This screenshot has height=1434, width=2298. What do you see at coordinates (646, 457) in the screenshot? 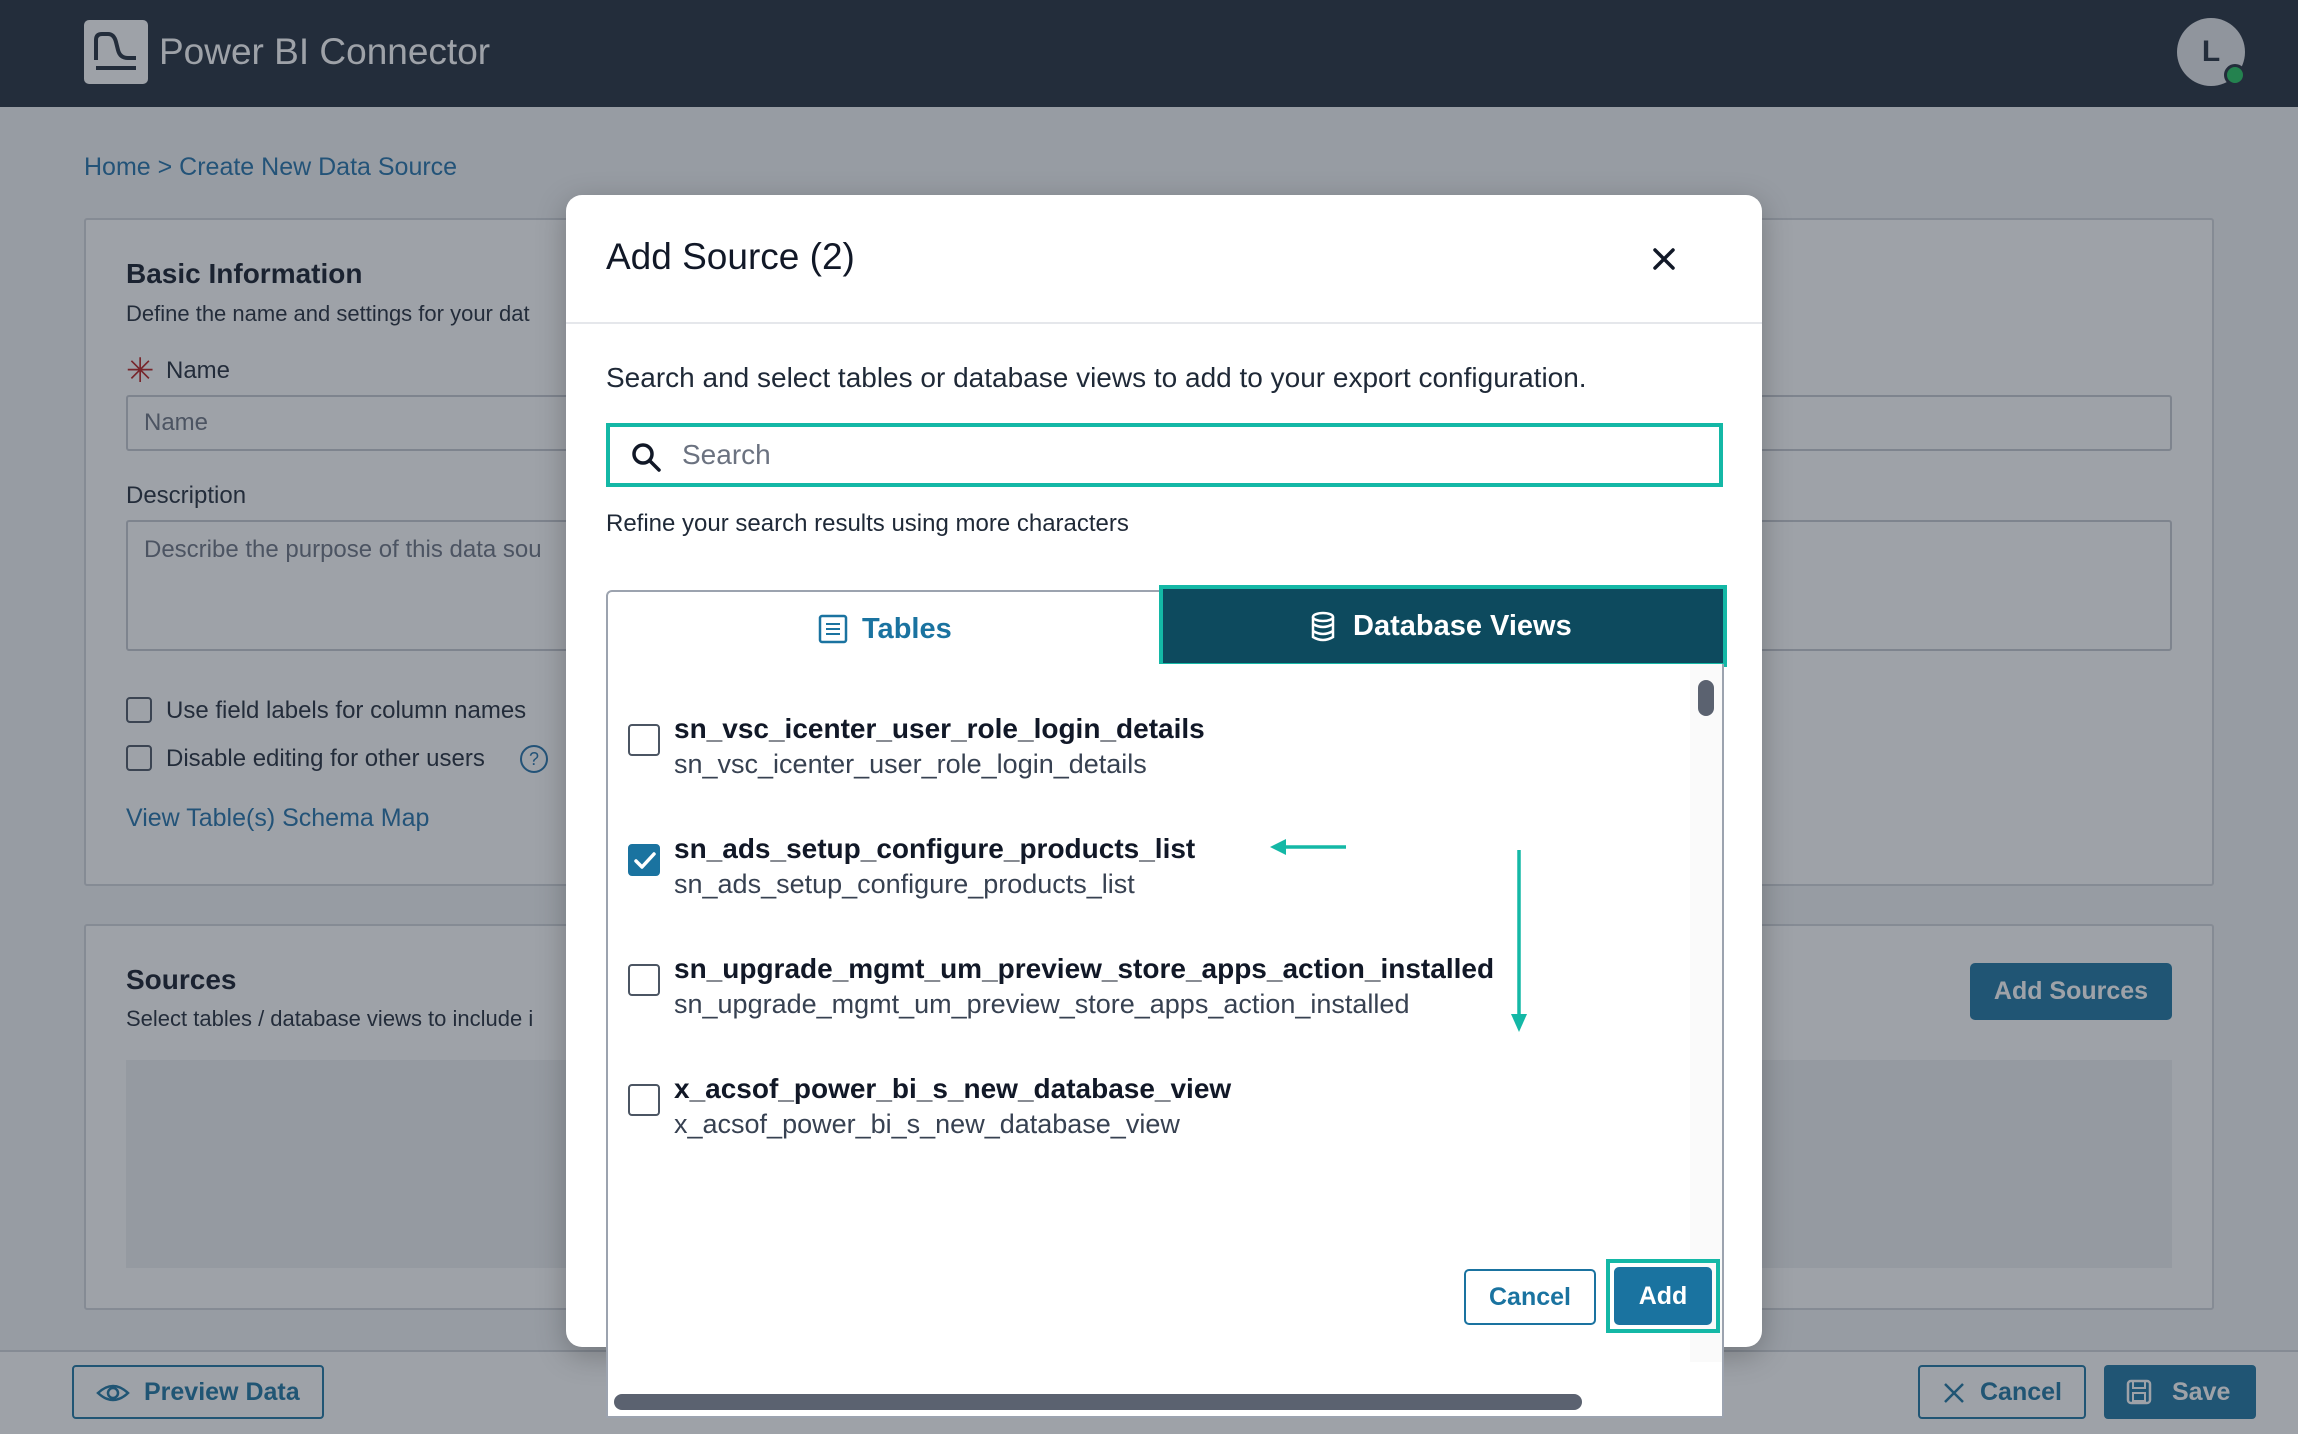
I see `search-icon` at bounding box center [646, 457].